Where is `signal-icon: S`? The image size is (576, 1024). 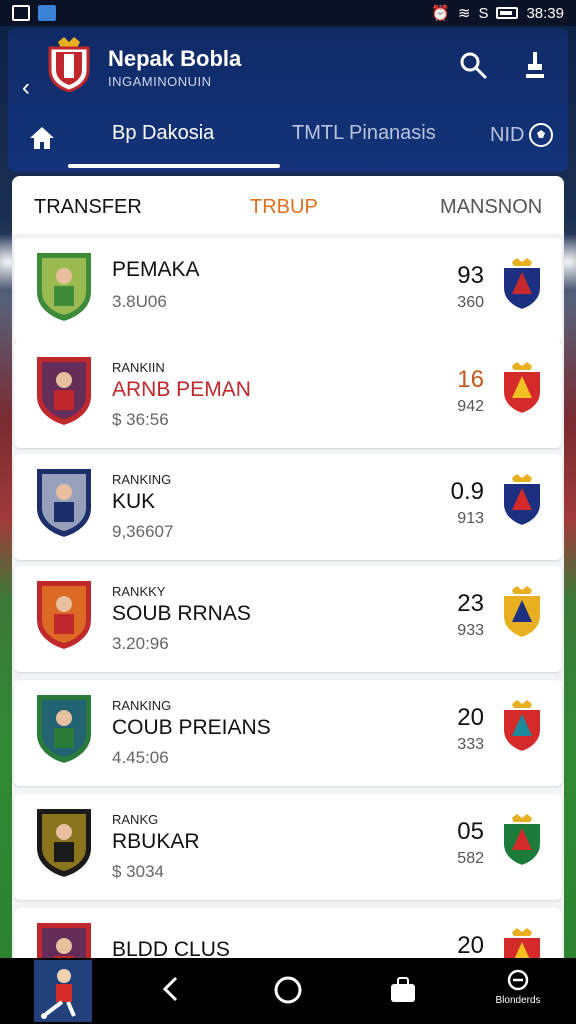
signal-icon: S is located at coordinates (483, 13).